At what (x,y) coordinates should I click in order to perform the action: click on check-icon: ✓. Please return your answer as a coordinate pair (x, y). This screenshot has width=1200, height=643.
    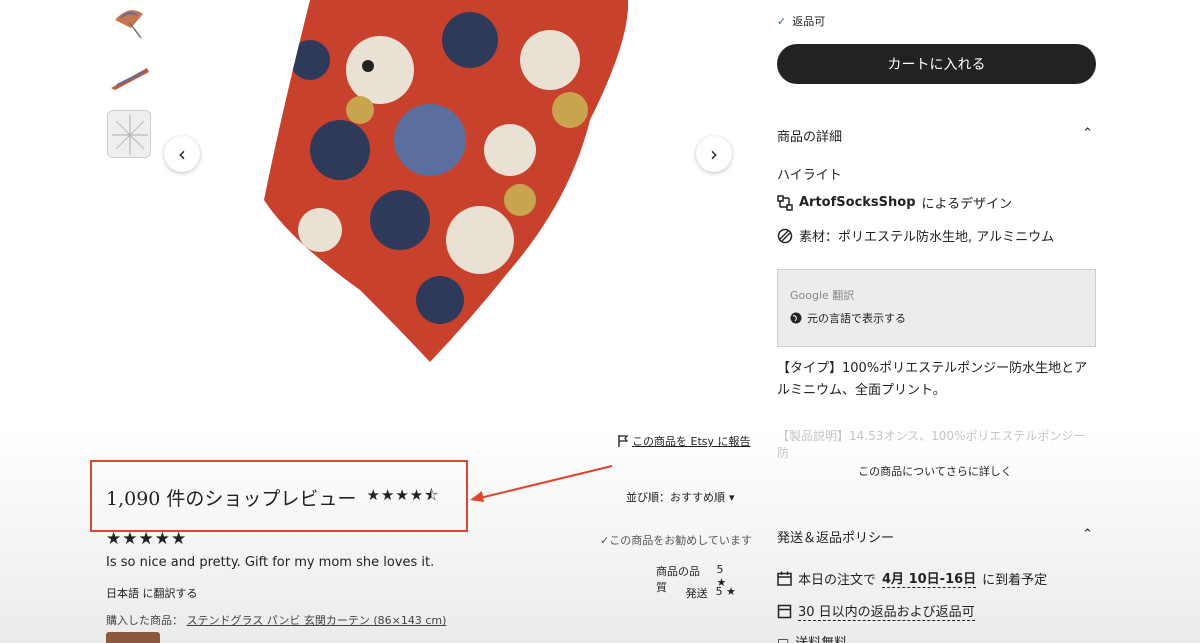
    Looking at the image, I should click on (782, 21).